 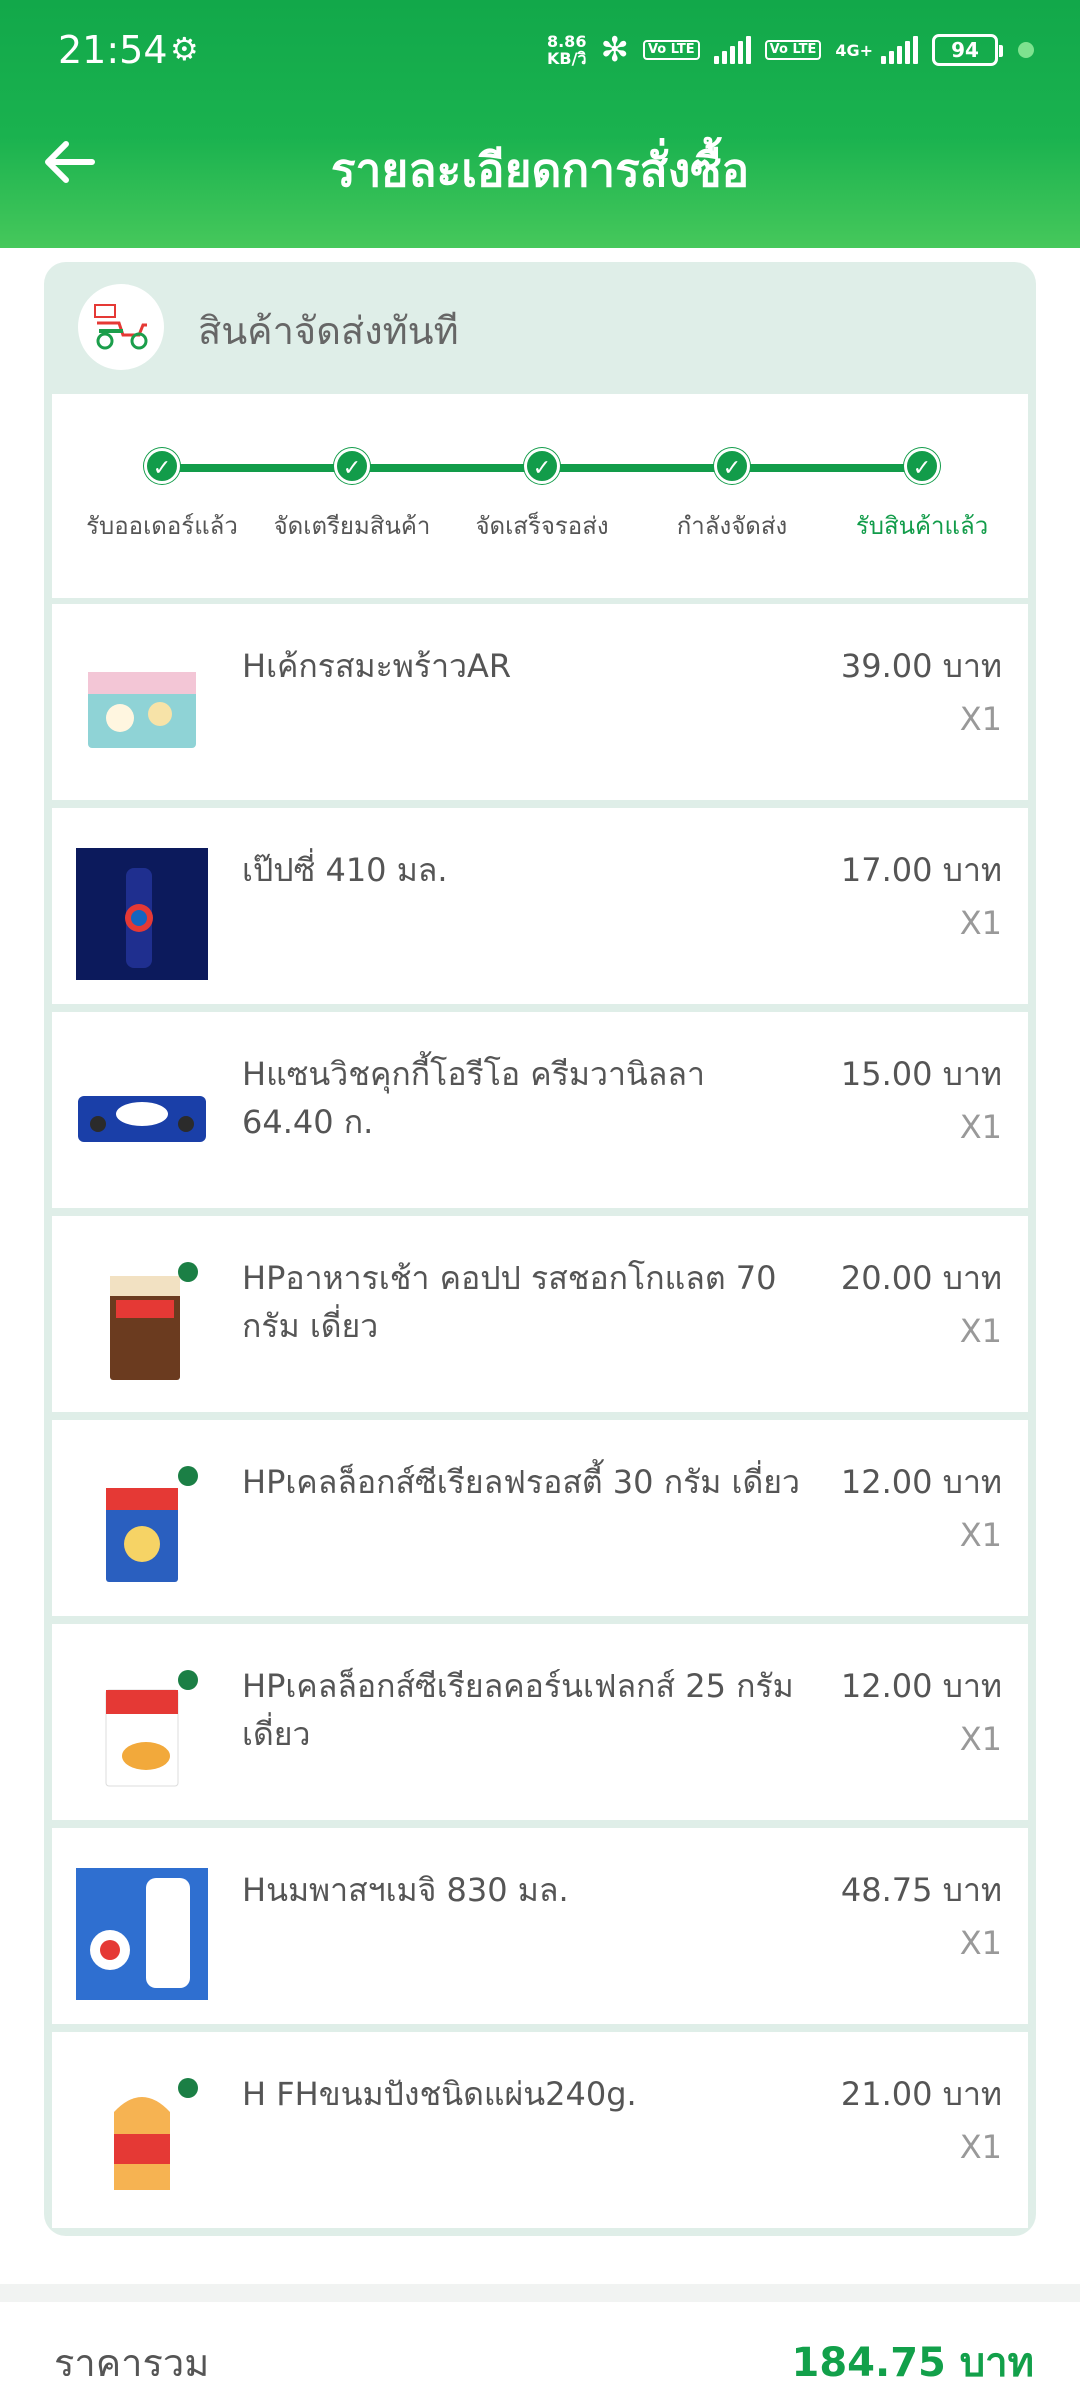 What do you see at coordinates (540, 702) in the screenshot?
I see `order-item: Hเค้กรสมะพร้าวAR 39.00 บาท X1` at bounding box center [540, 702].